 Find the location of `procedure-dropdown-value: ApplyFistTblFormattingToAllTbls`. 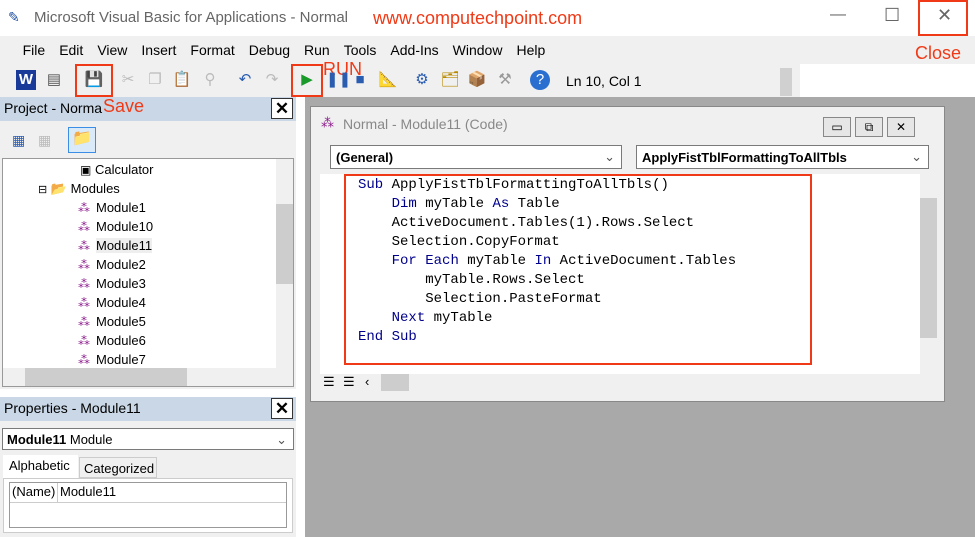

procedure-dropdown-value: ApplyFistTblFormattingToAllTbls is located at coordinates (744, 157).